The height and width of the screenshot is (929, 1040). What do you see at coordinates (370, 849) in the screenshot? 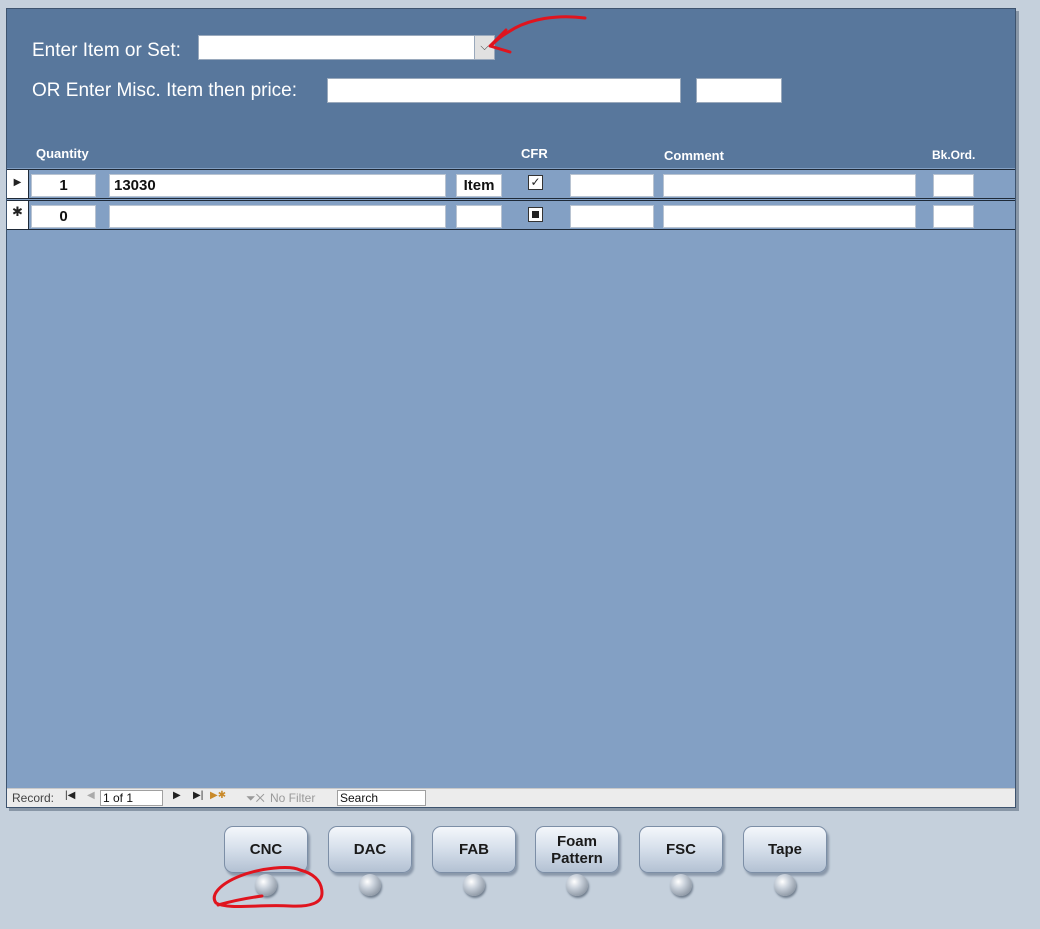
I see `dac-button: DAC` at bounding box center [370, 849].